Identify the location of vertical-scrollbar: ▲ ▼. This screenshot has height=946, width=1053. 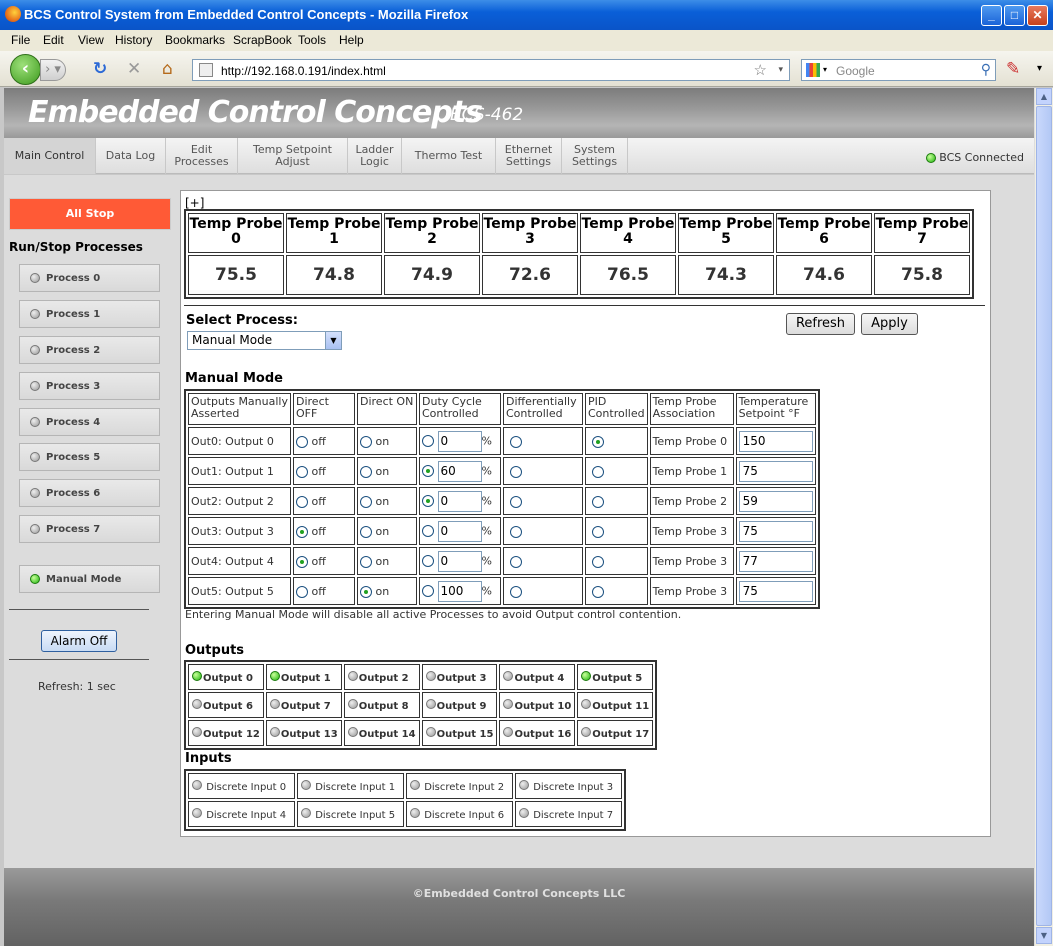
(1043, 517).